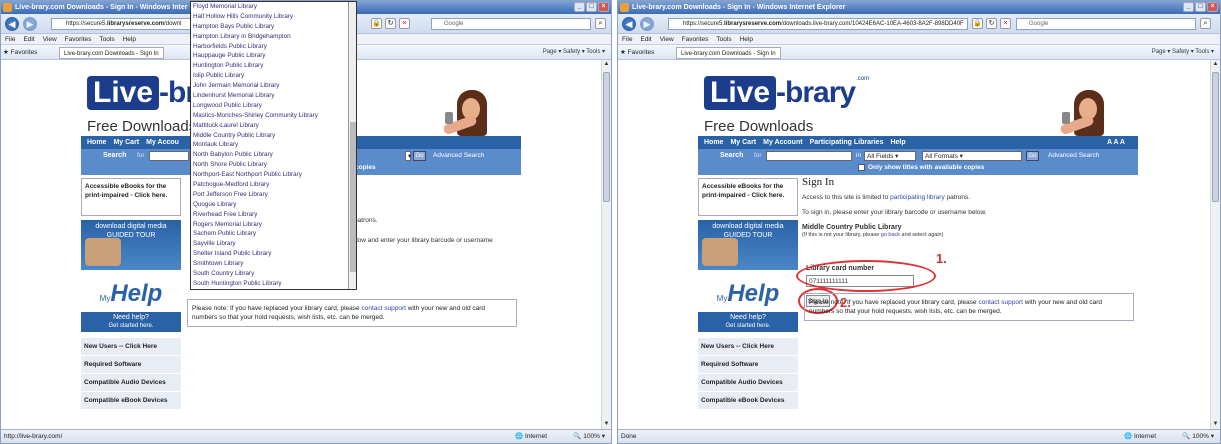 Image resolution: width=1221 pixels, height=444 pixels. What do you see at coordinates (890, 156) in the screenshot?
I see `fields-select: All Fields ▾` at bounding box center [890, 156].